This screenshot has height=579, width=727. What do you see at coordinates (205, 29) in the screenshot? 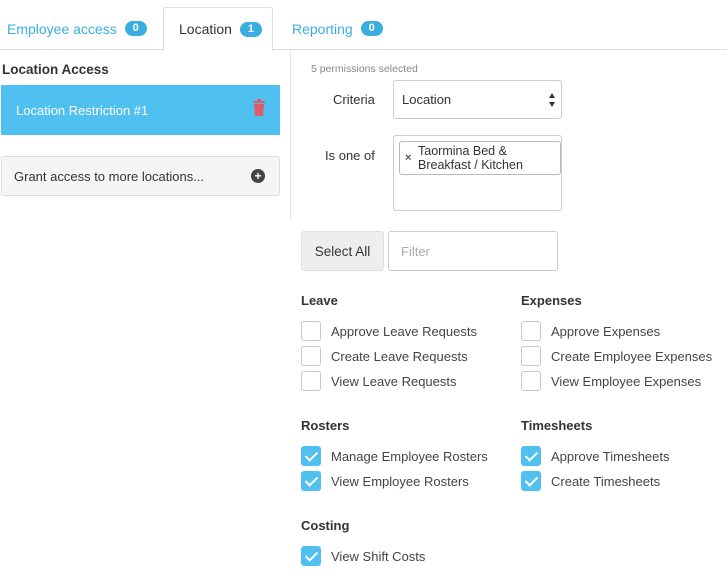
I see `tab-label: Location` at bounding box center [205, 29].